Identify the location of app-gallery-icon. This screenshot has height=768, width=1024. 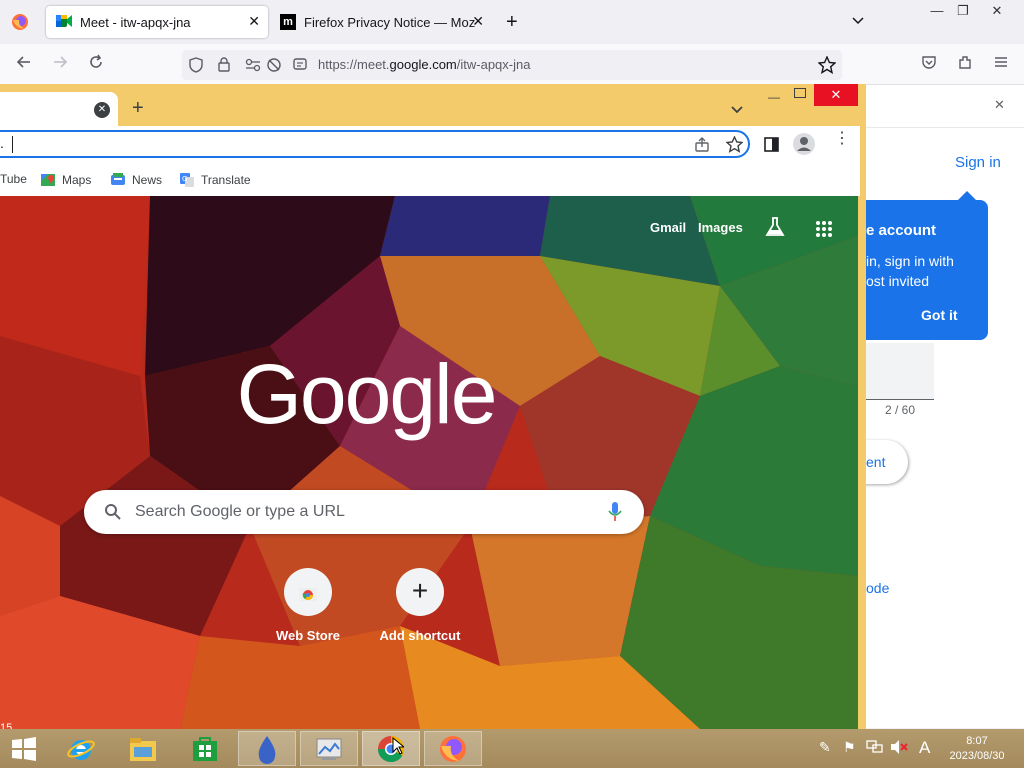
(329, 748).